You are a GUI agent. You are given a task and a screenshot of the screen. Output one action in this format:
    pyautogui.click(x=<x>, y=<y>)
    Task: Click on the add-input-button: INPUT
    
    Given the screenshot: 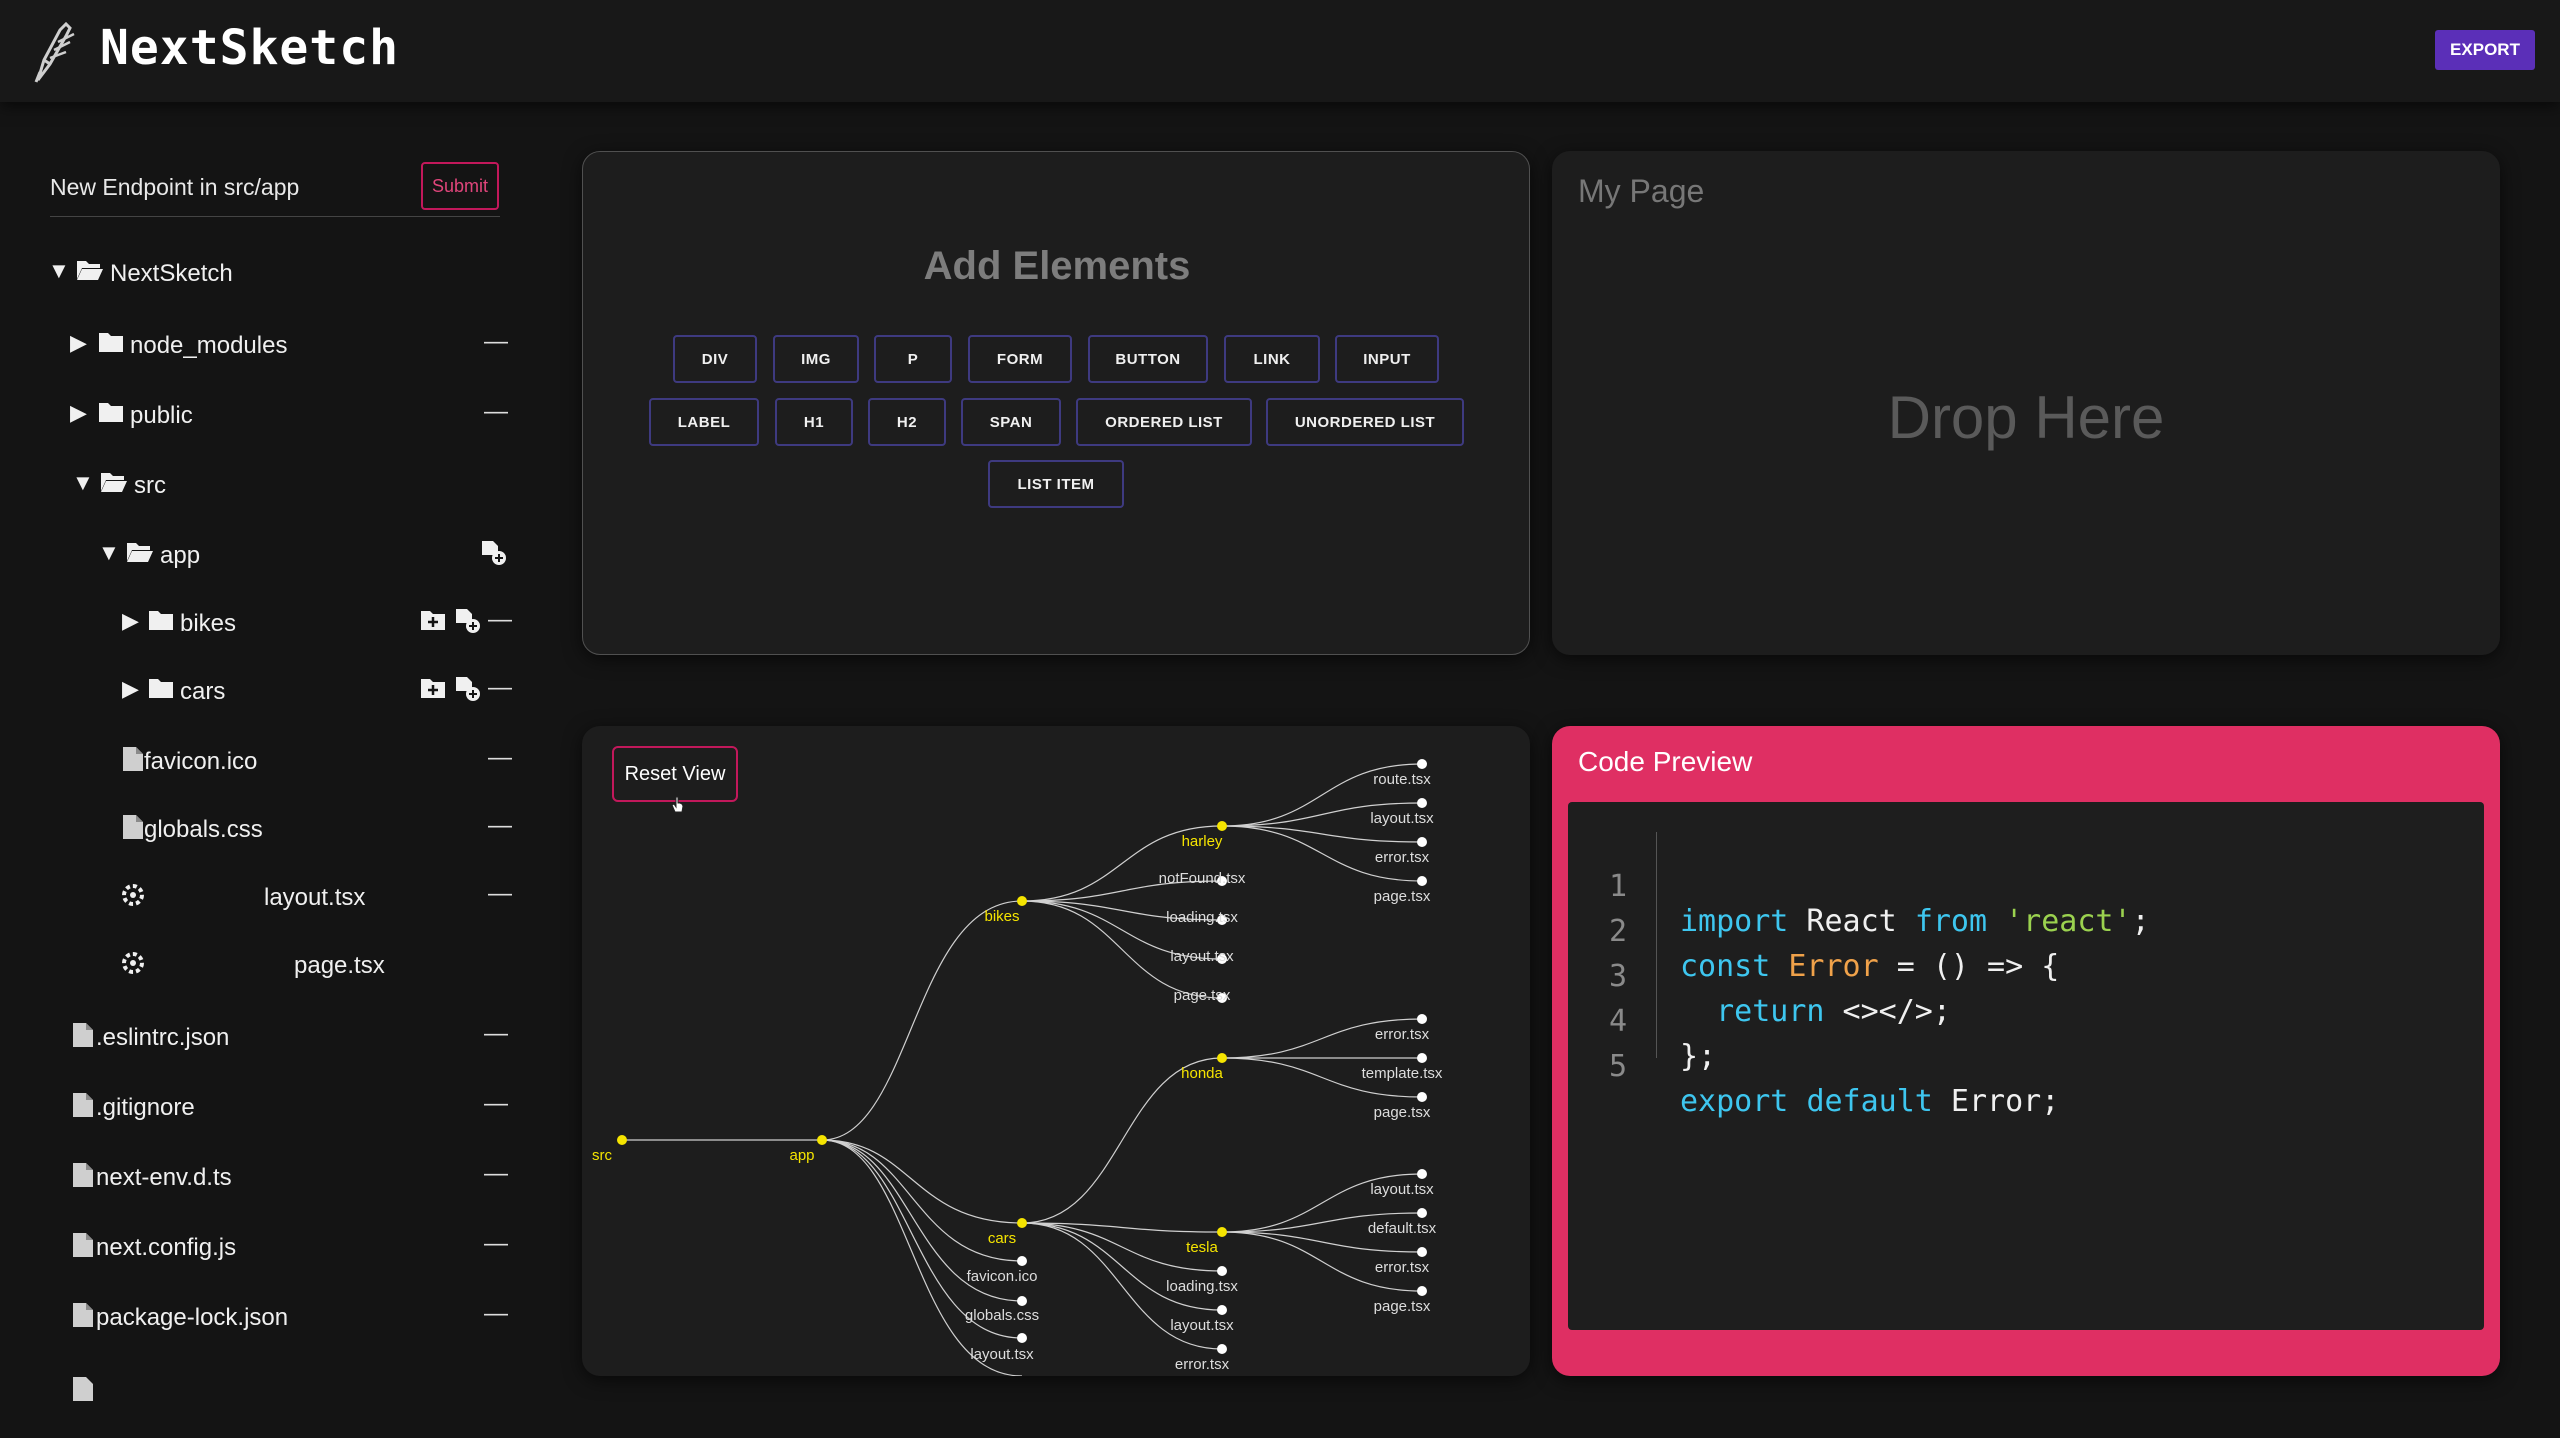 What is the action you would take?
    pyautogui.click(x=1387, y=359)
    